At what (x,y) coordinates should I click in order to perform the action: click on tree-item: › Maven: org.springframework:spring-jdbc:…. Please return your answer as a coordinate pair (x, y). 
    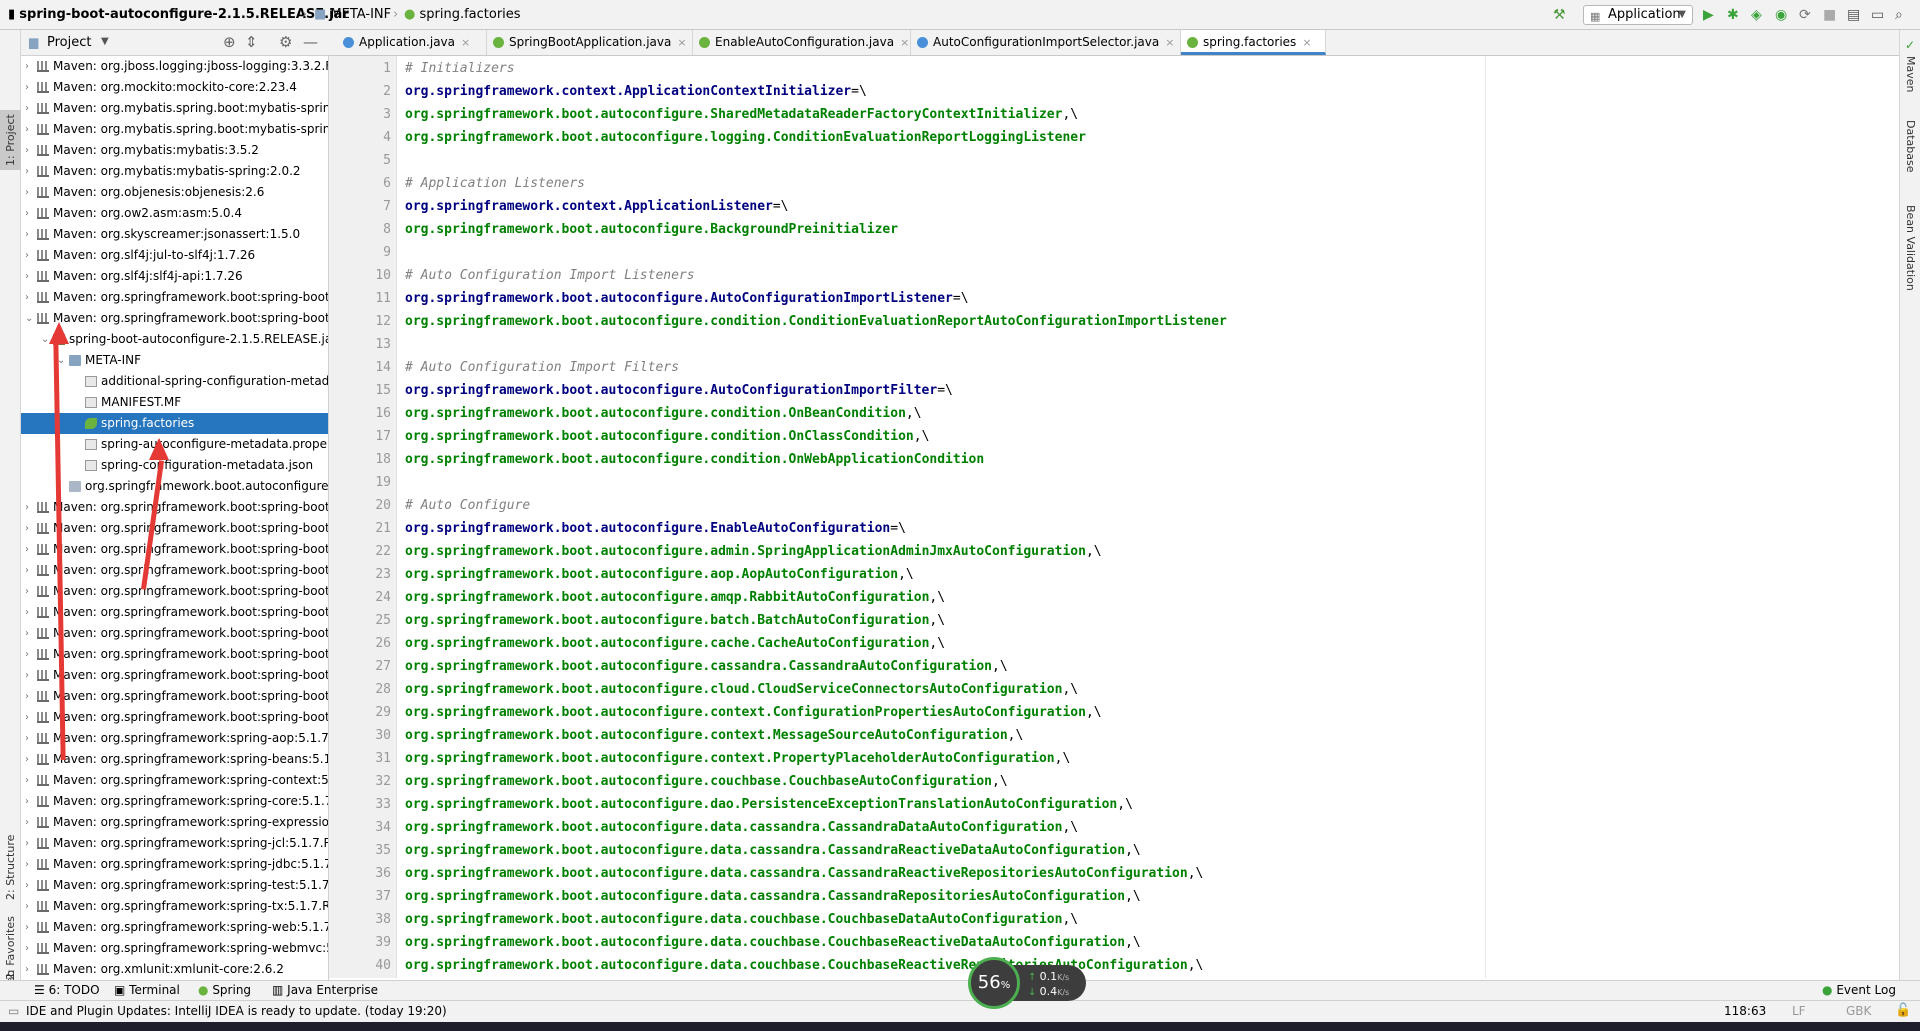
    Looking at the image, I should click on (174, 864).